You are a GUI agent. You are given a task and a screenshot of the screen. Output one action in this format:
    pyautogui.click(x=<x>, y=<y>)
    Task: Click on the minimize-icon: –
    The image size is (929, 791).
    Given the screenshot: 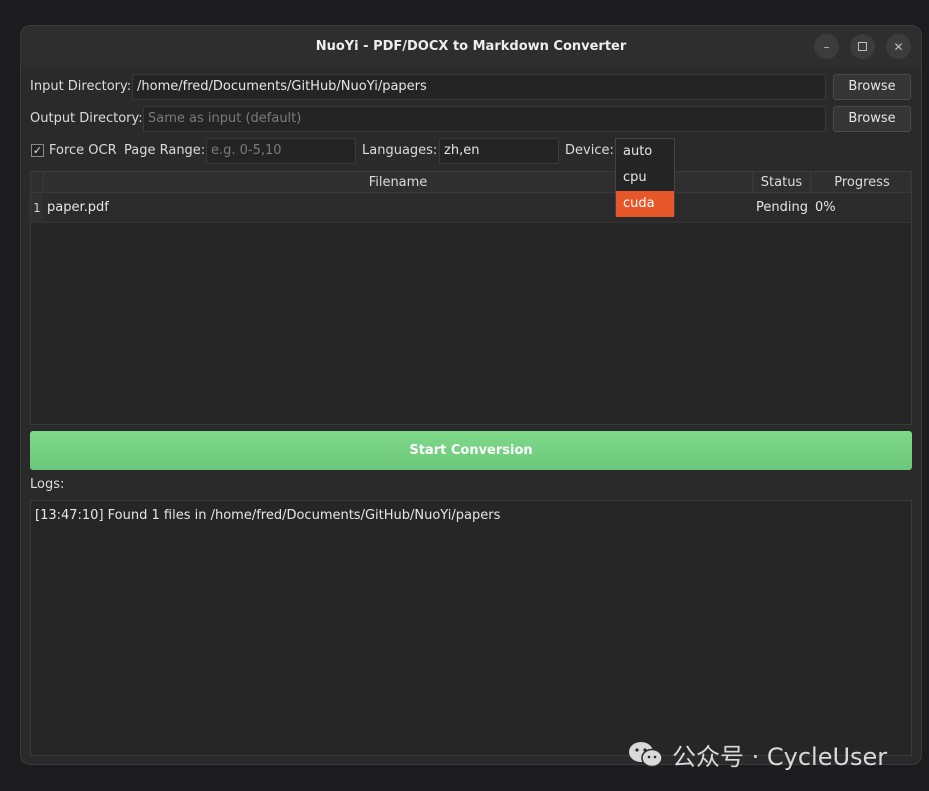 What is the action you would take?
    pyautogui.click(x=826, y=46)
    